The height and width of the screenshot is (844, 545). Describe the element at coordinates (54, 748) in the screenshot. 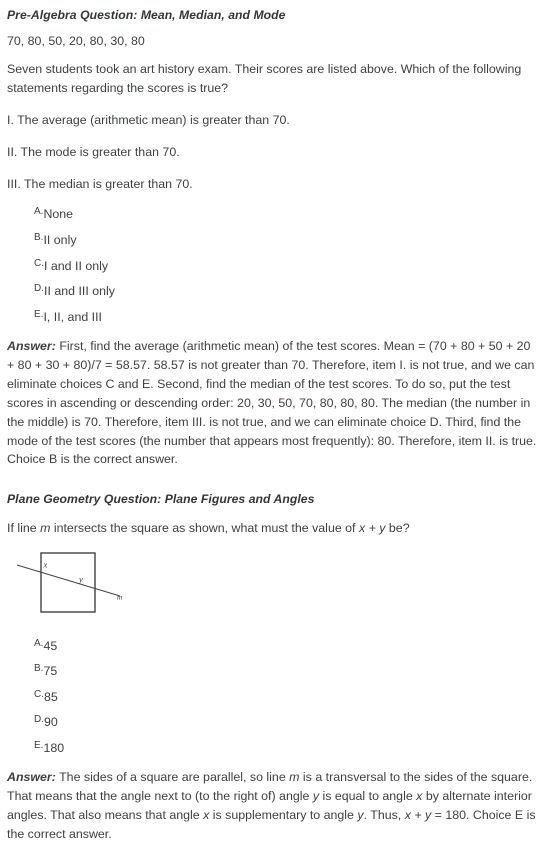

I see `choice-label: 180` at that location.